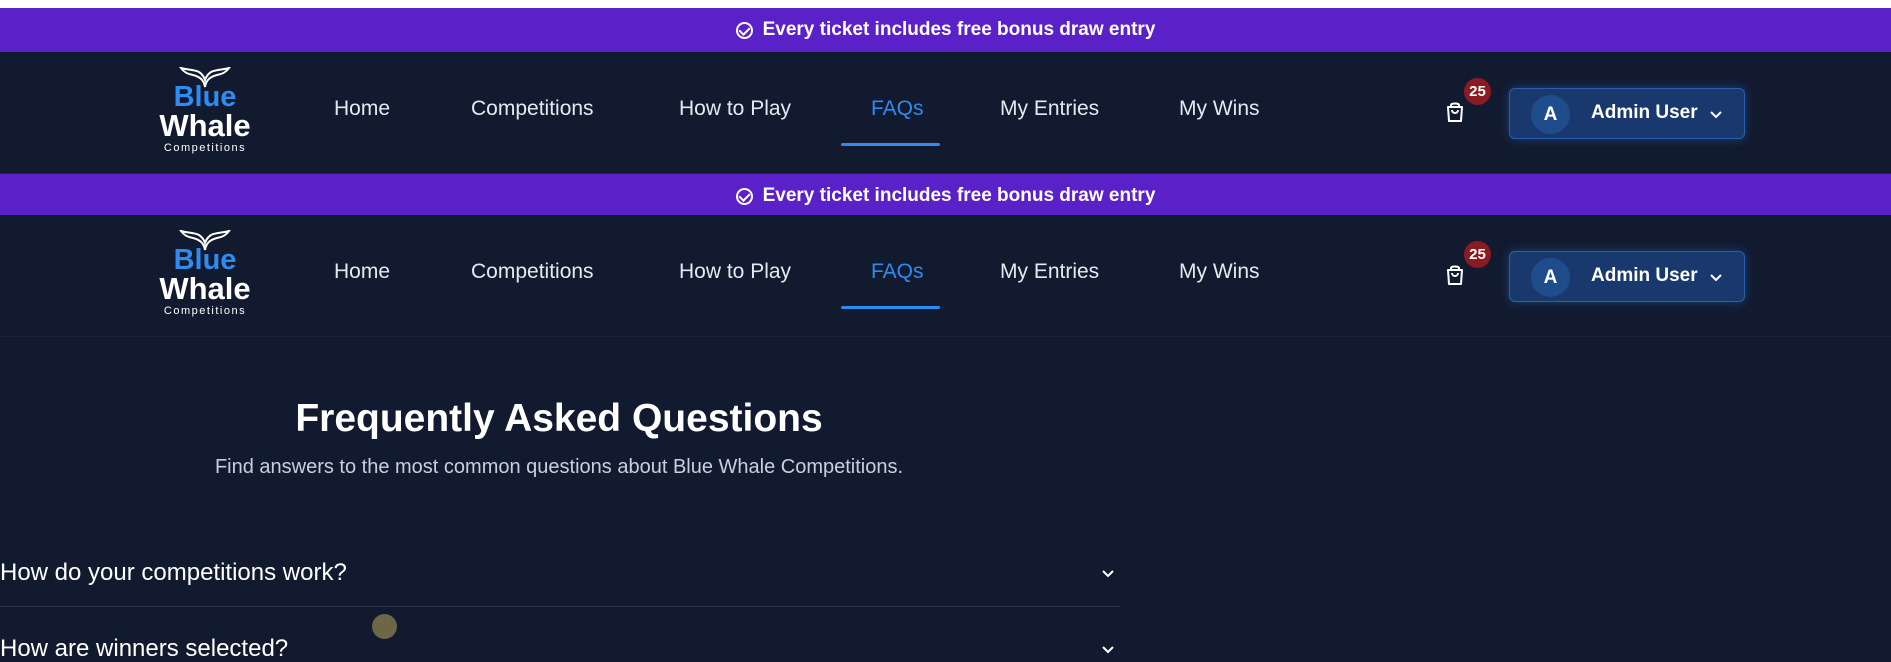 The width and height of the screenshot is (1891, 662). What do you see at coordinates (560, 639) in the screenshot?
I see `faq-question: How are winners selected?` at bounding box center [560, 639].